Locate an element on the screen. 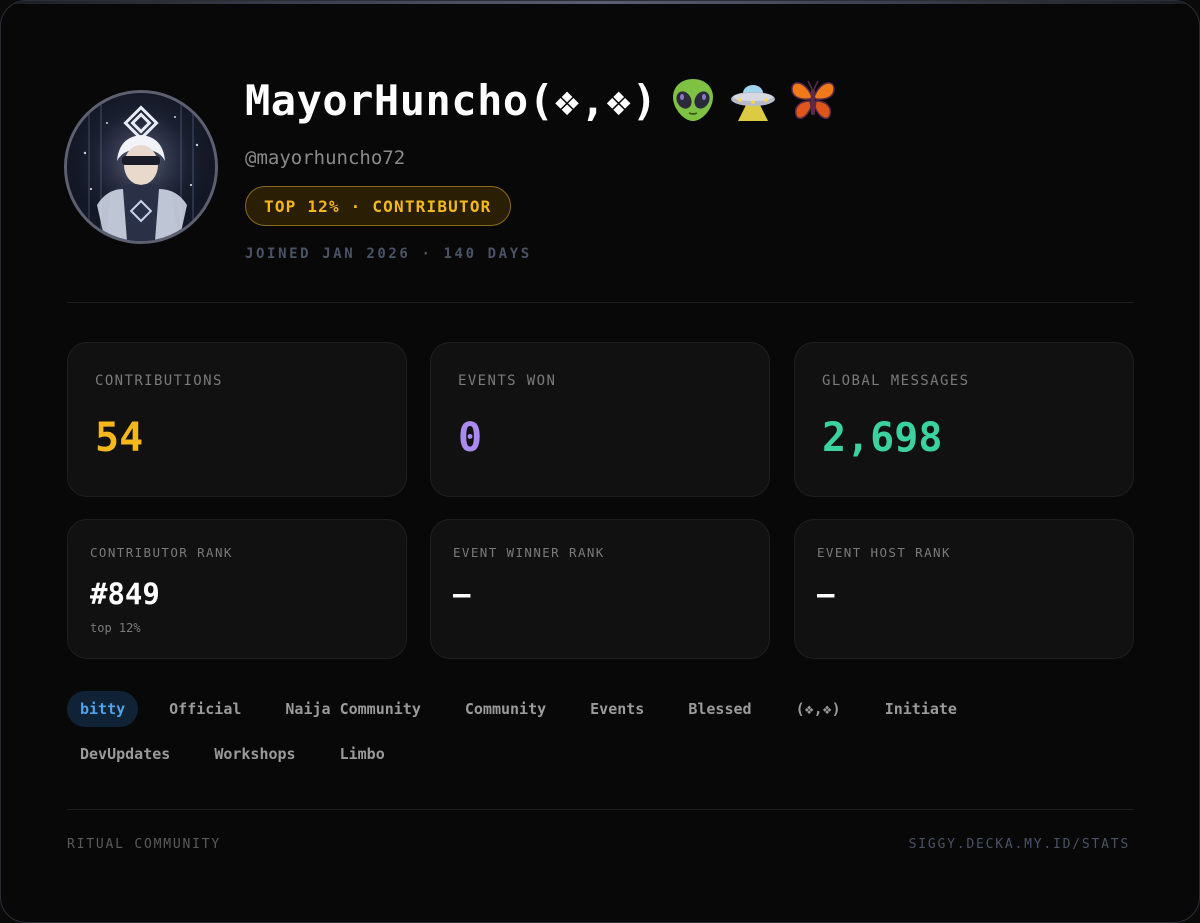  display-name: MayorHuncho(❖,❖) is located at coordinates (451, 100).